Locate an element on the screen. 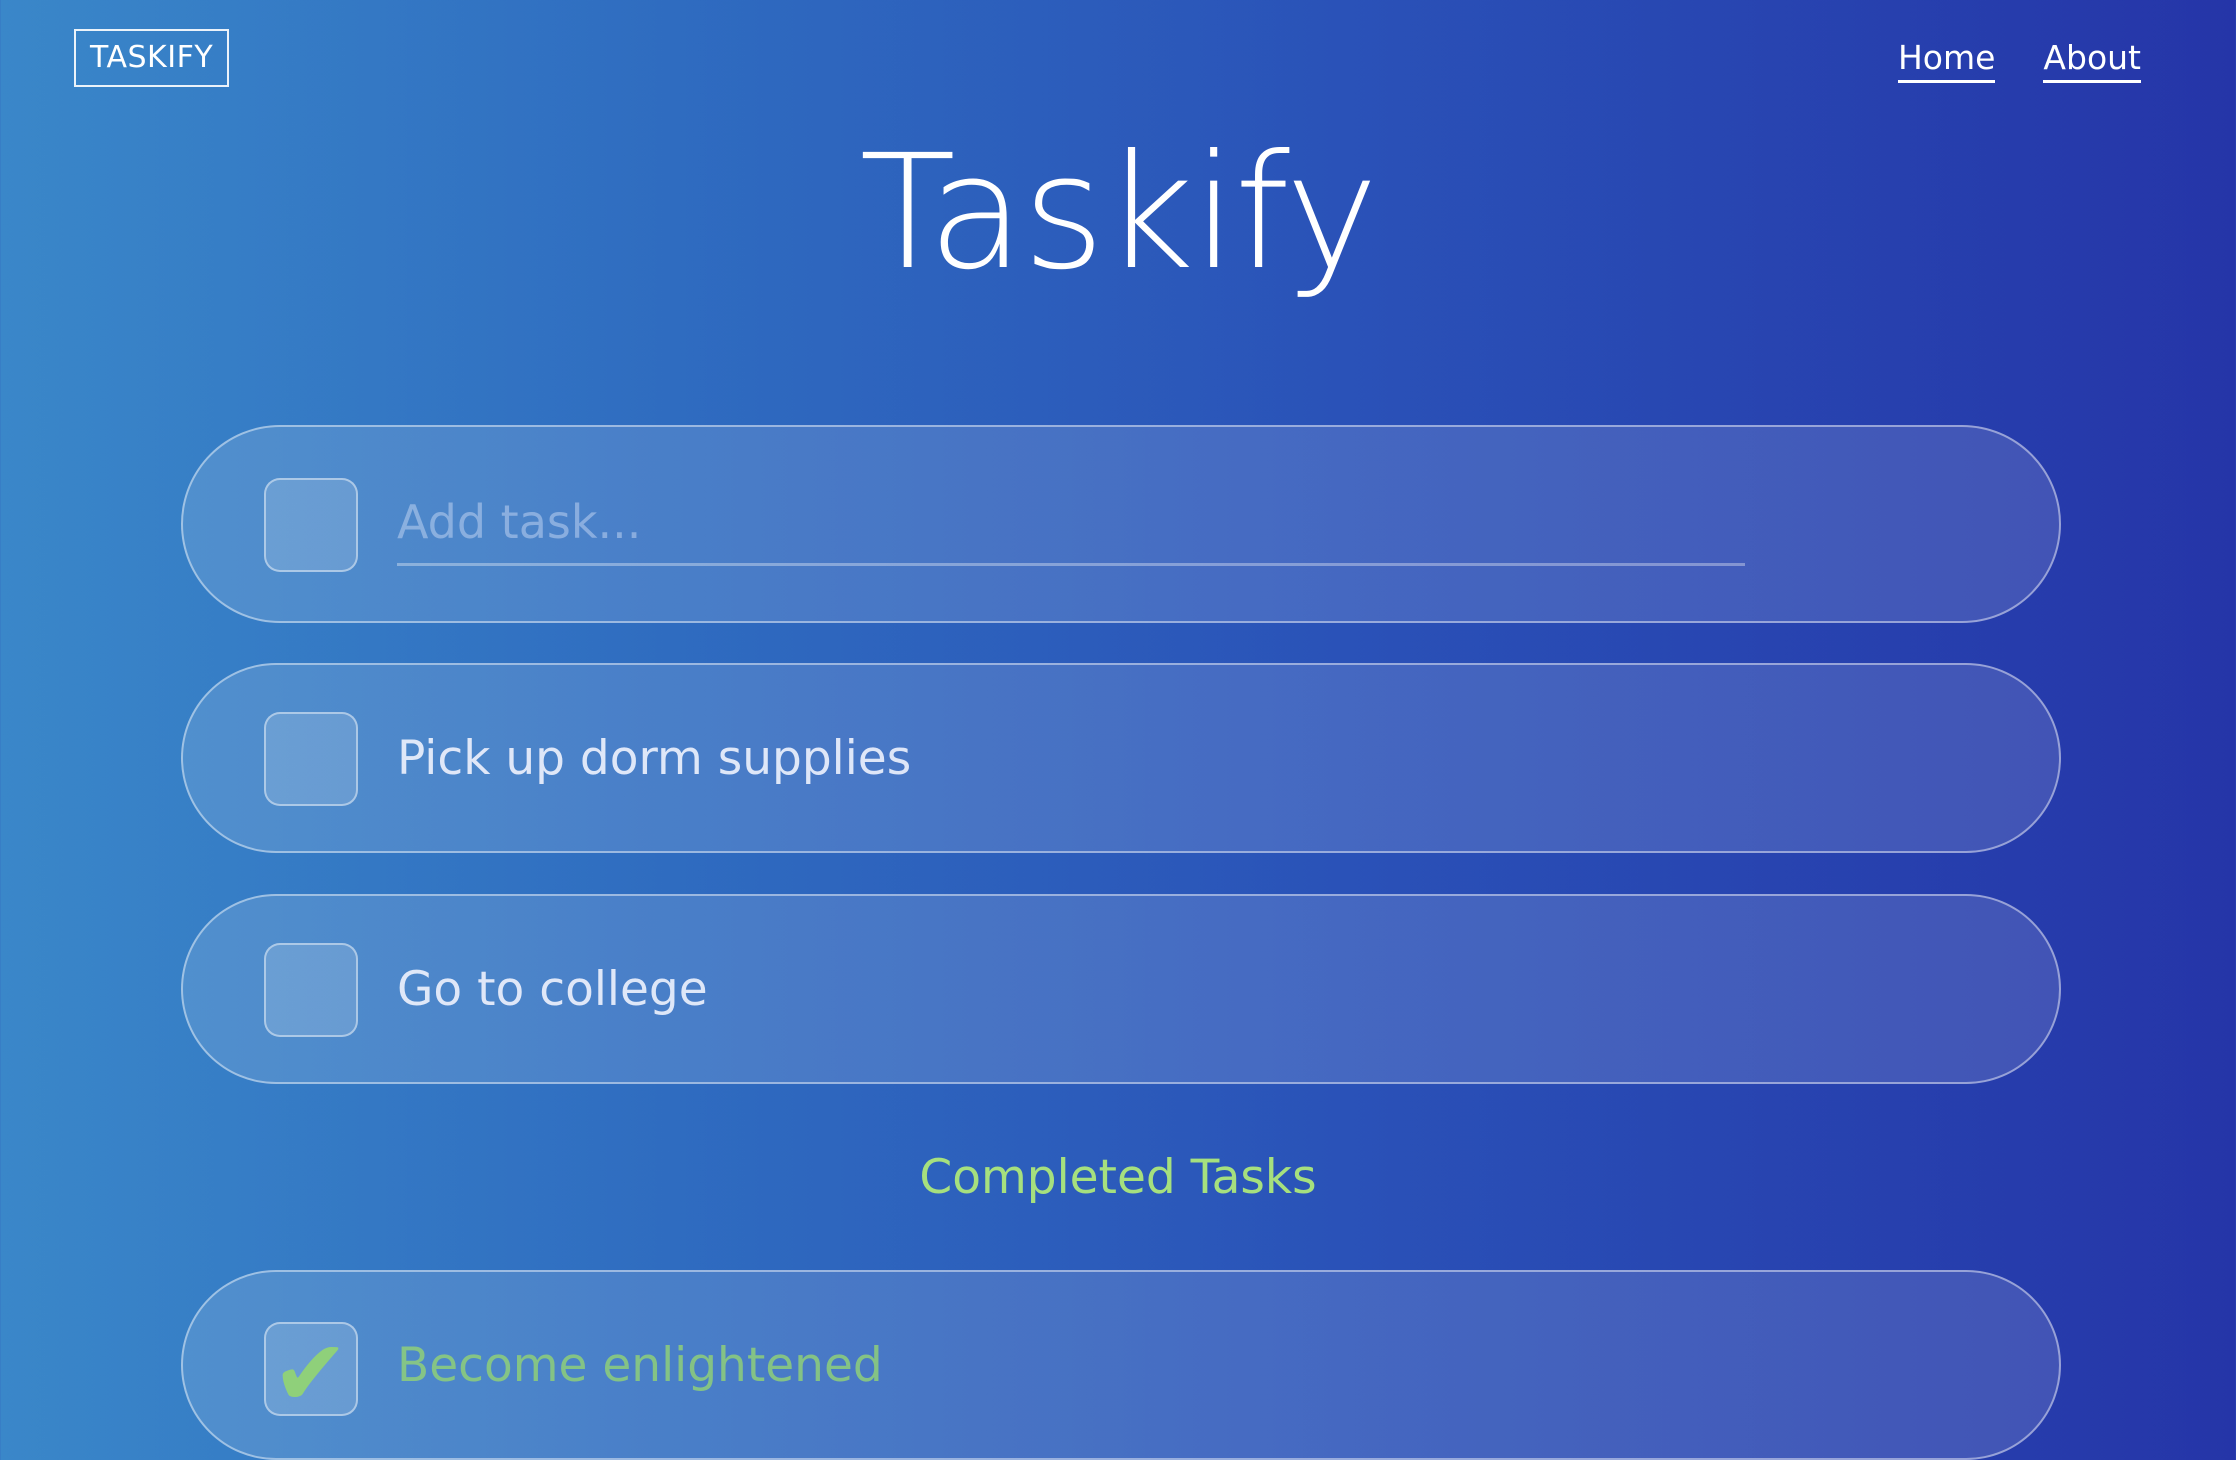  nav-about-link: About is located at coordinates (2092, 59).